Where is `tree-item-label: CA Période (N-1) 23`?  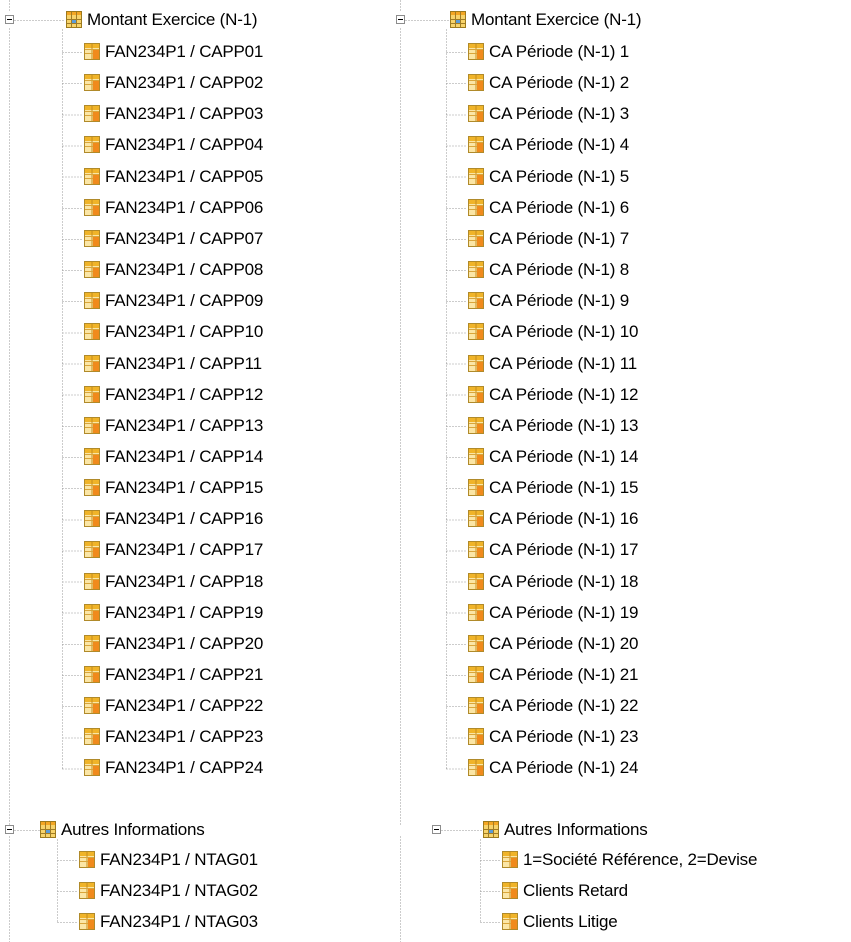
tree-item-label: CA Période (N-1) 23 is located at coordinates (563, 737).